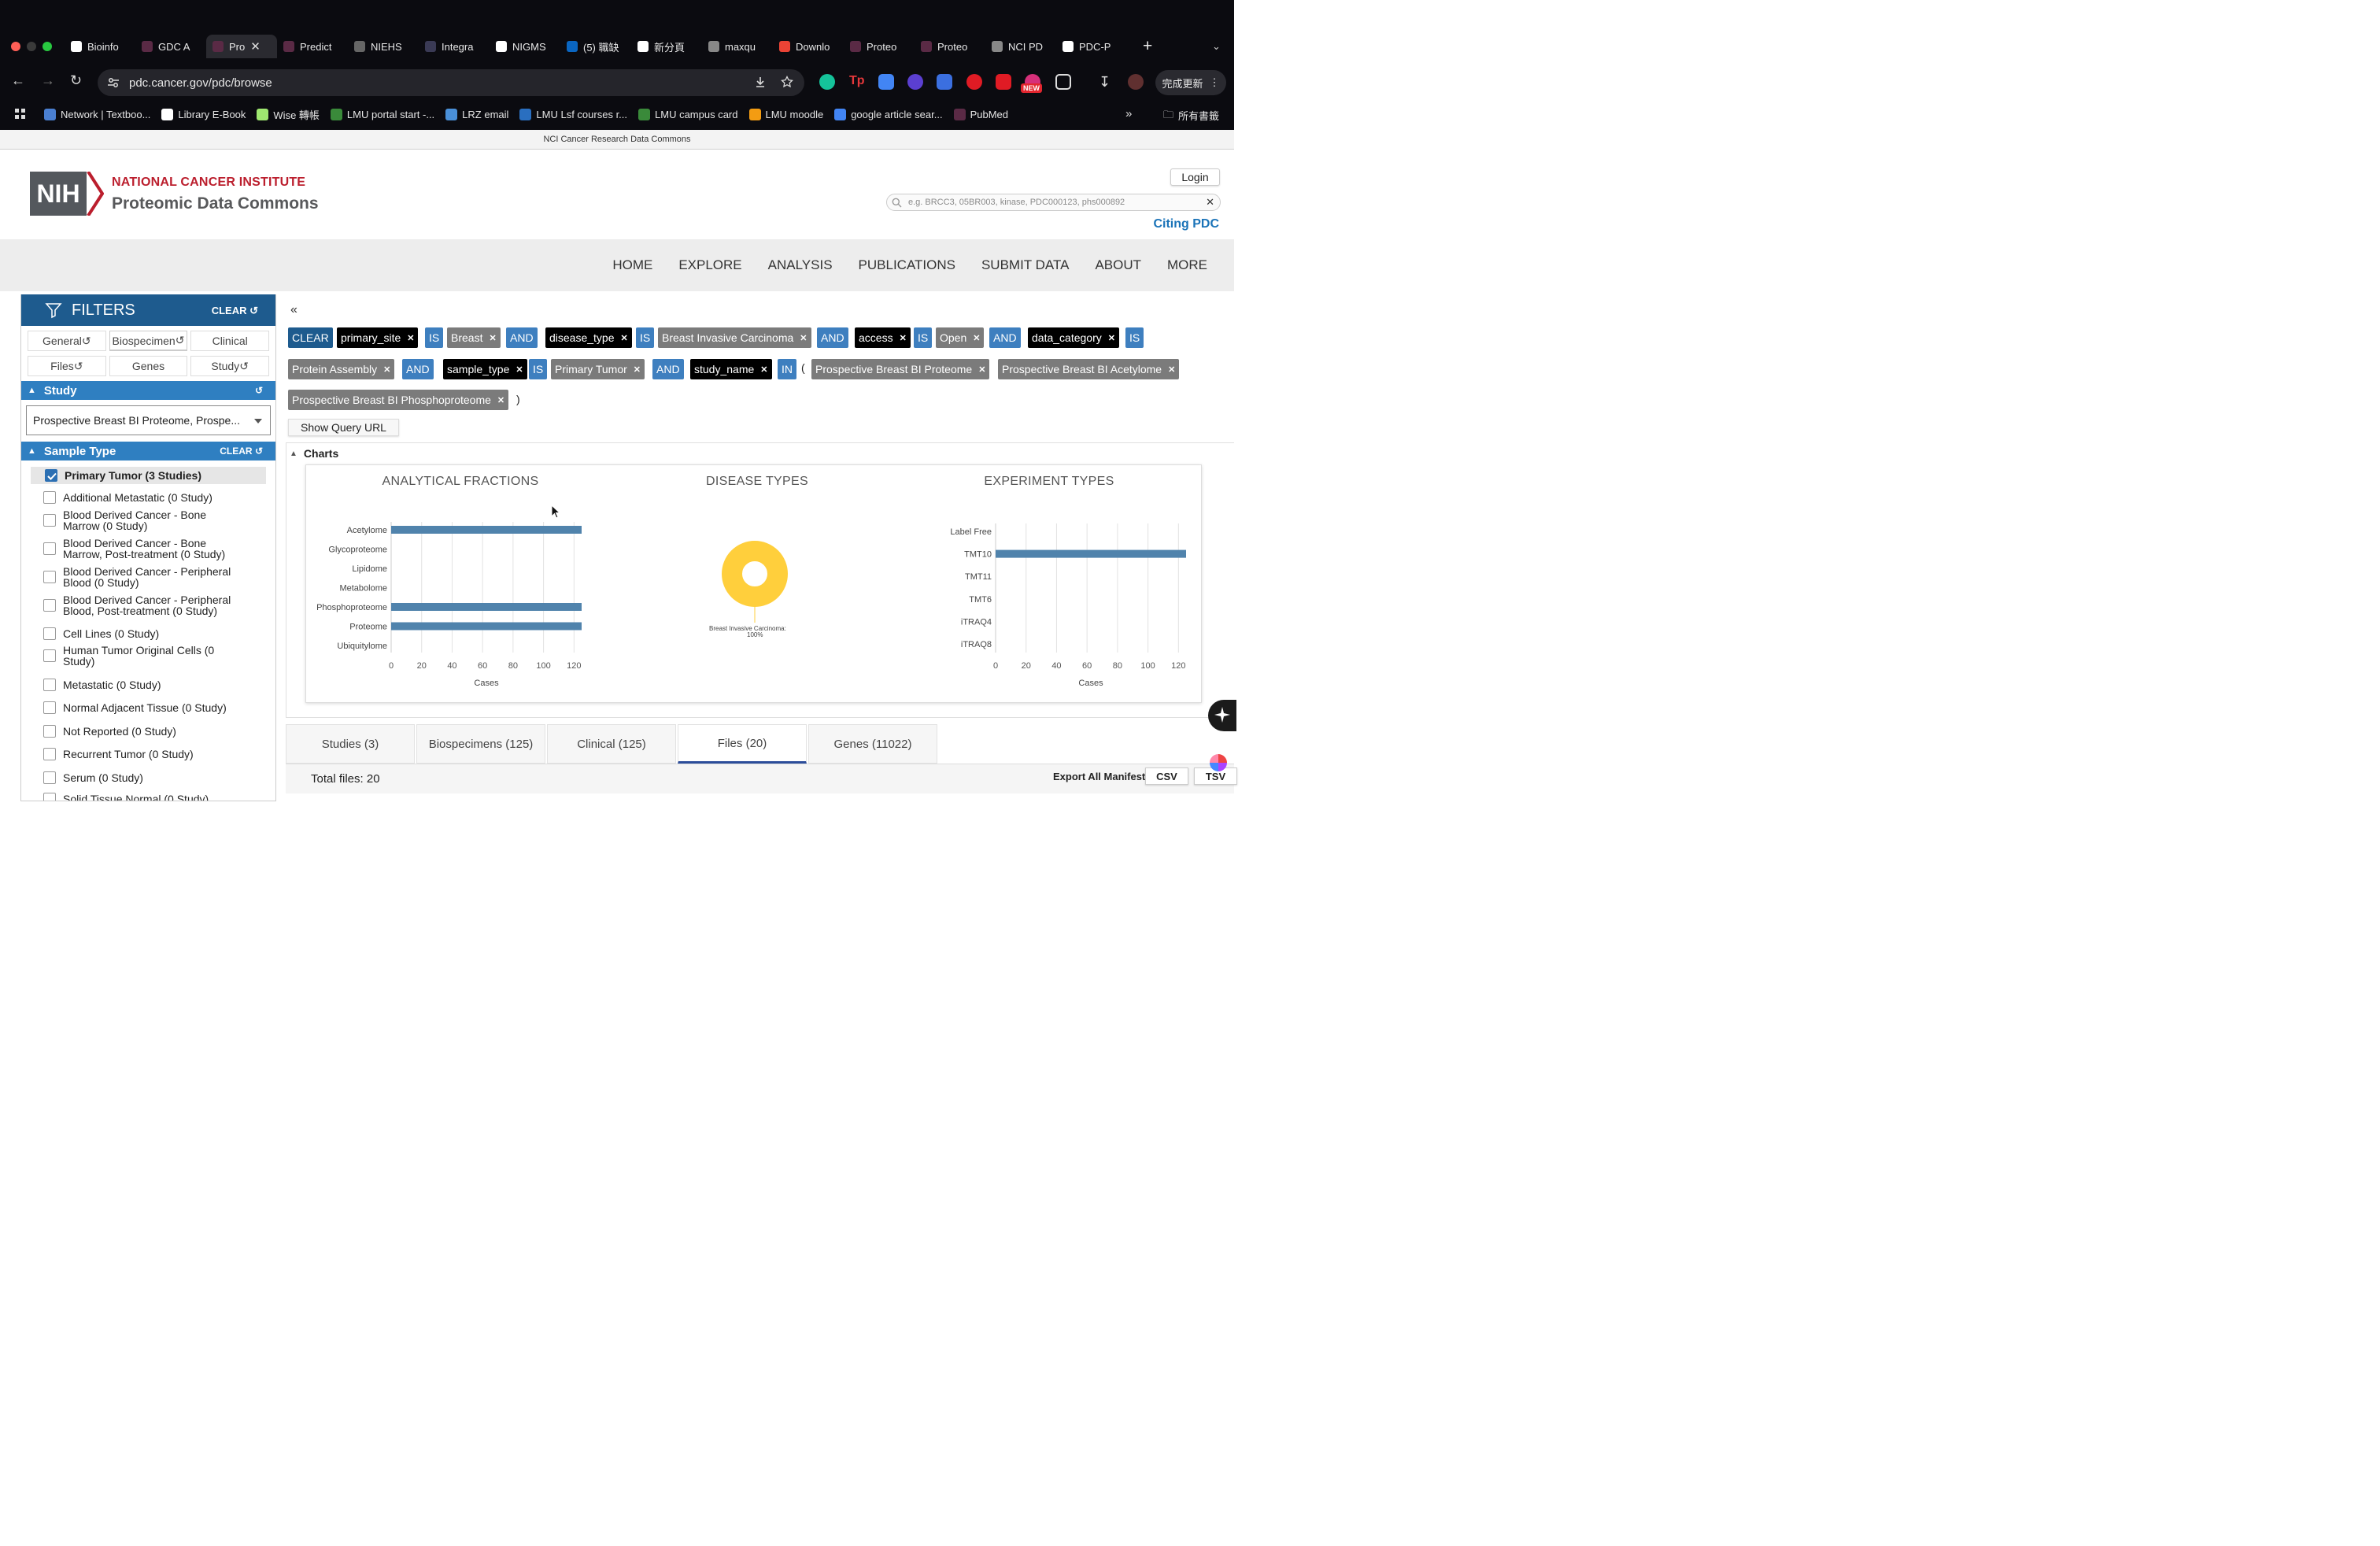  Describe the element at coordinates (737, 46) in the screenshot. I see `browser-tab: maxqu` at that location.